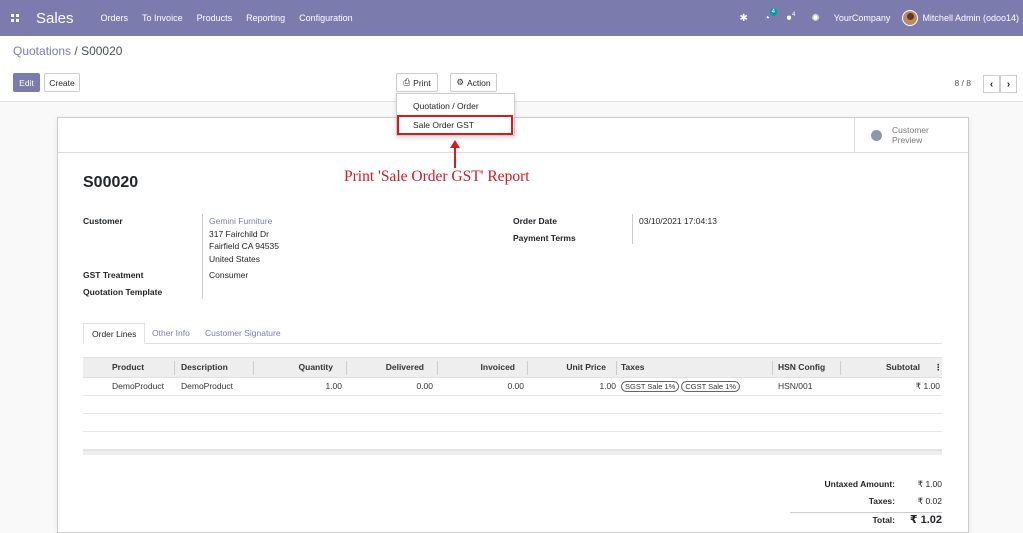 The height and width of the screenshot is (533, 1023). Describe the element at coordinates (113, 275) in the screenshot. I see `gst-treatment-label: GST Treatment` at that location.